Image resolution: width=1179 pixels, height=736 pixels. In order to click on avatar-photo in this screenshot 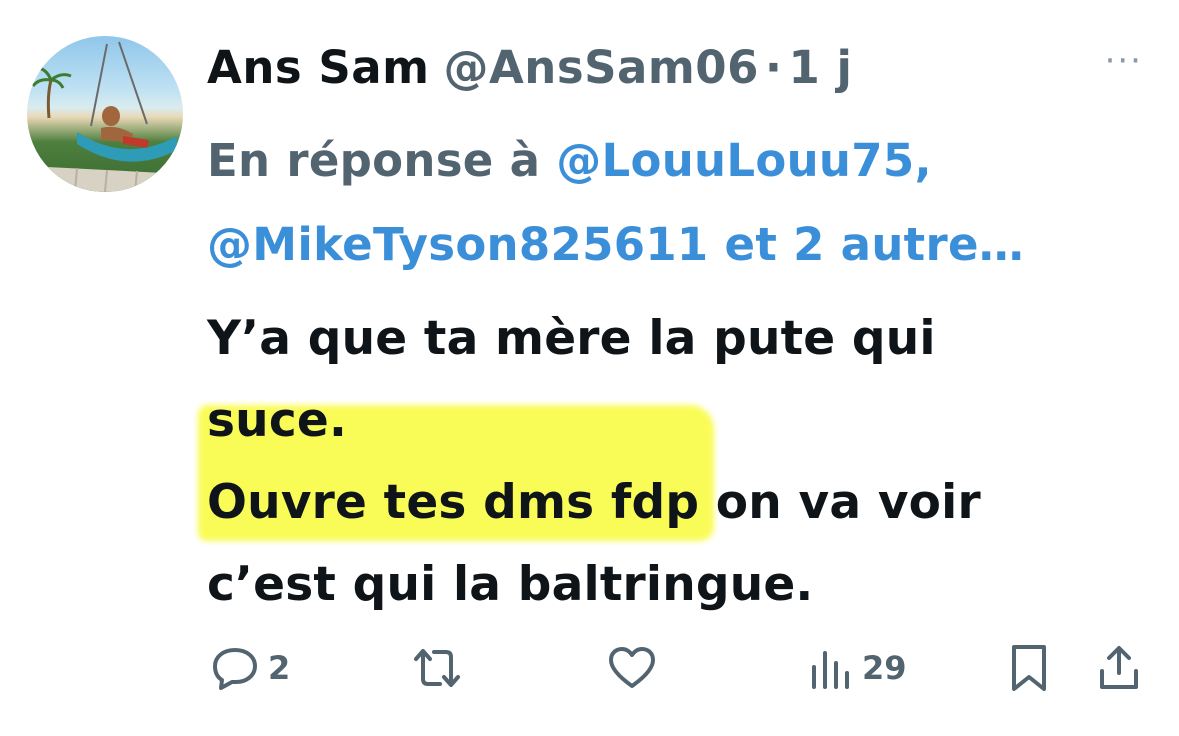, I will do `click(105, 116)`.